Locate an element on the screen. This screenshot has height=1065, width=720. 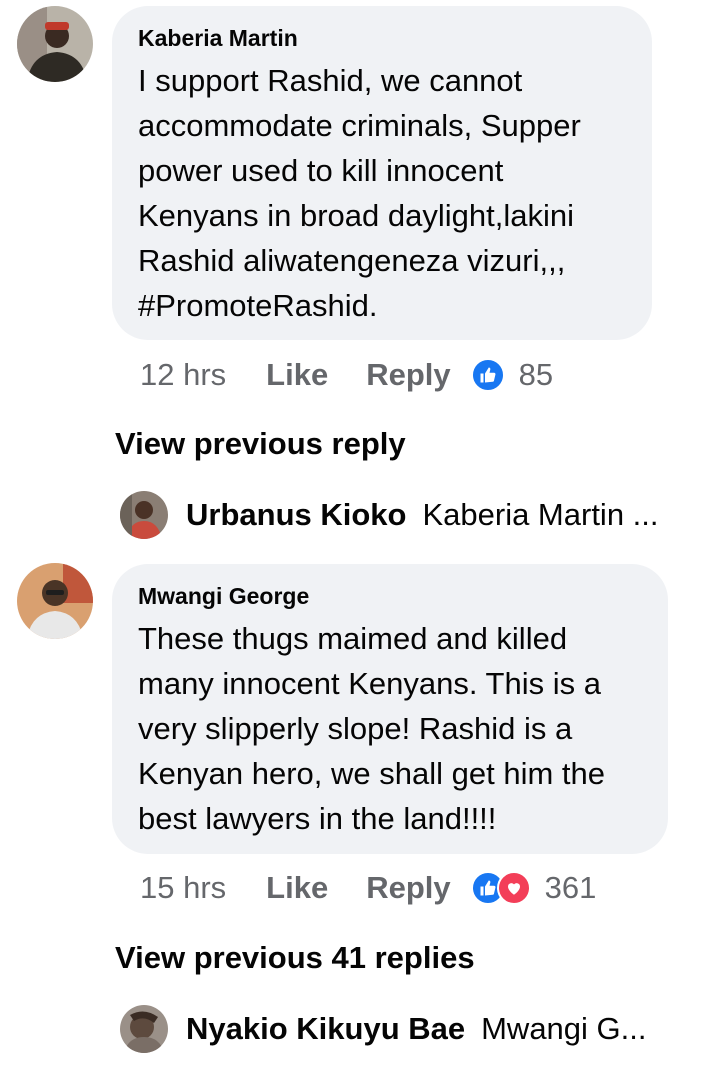
comment-timestamp: 15 hrs is located at coordinates (183, 888).